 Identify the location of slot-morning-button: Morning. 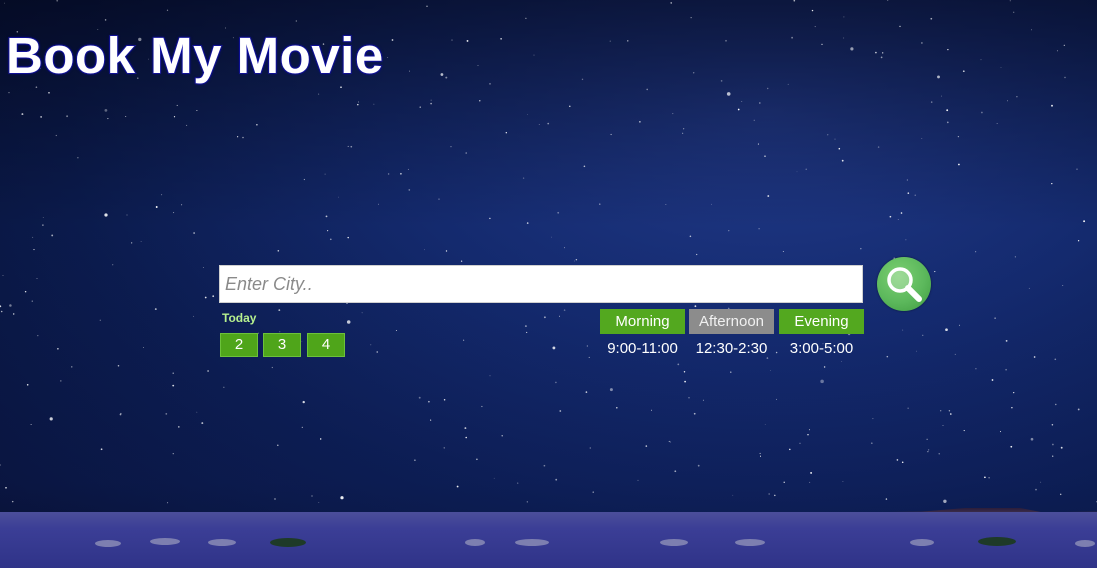
(642, 321).